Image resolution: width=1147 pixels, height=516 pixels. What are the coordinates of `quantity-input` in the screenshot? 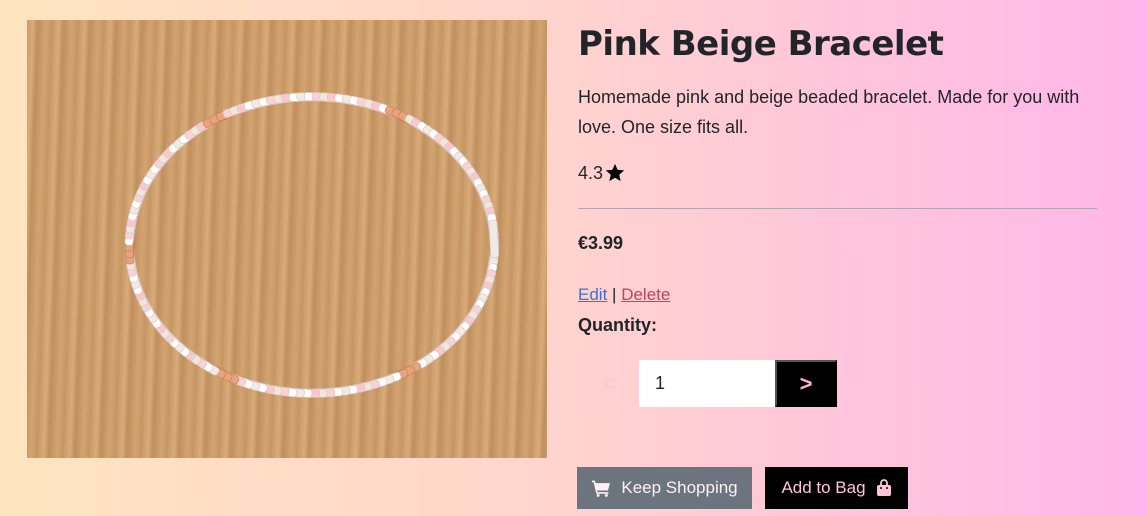 It's located at (707, 383).